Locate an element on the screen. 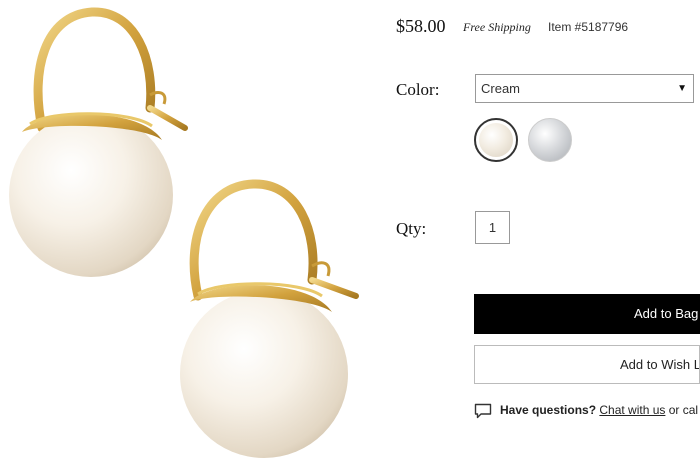 The width and height of the screenshot is (700, 473). add-to-bag-button: Add to Bag is located at coordinates (587, 314).